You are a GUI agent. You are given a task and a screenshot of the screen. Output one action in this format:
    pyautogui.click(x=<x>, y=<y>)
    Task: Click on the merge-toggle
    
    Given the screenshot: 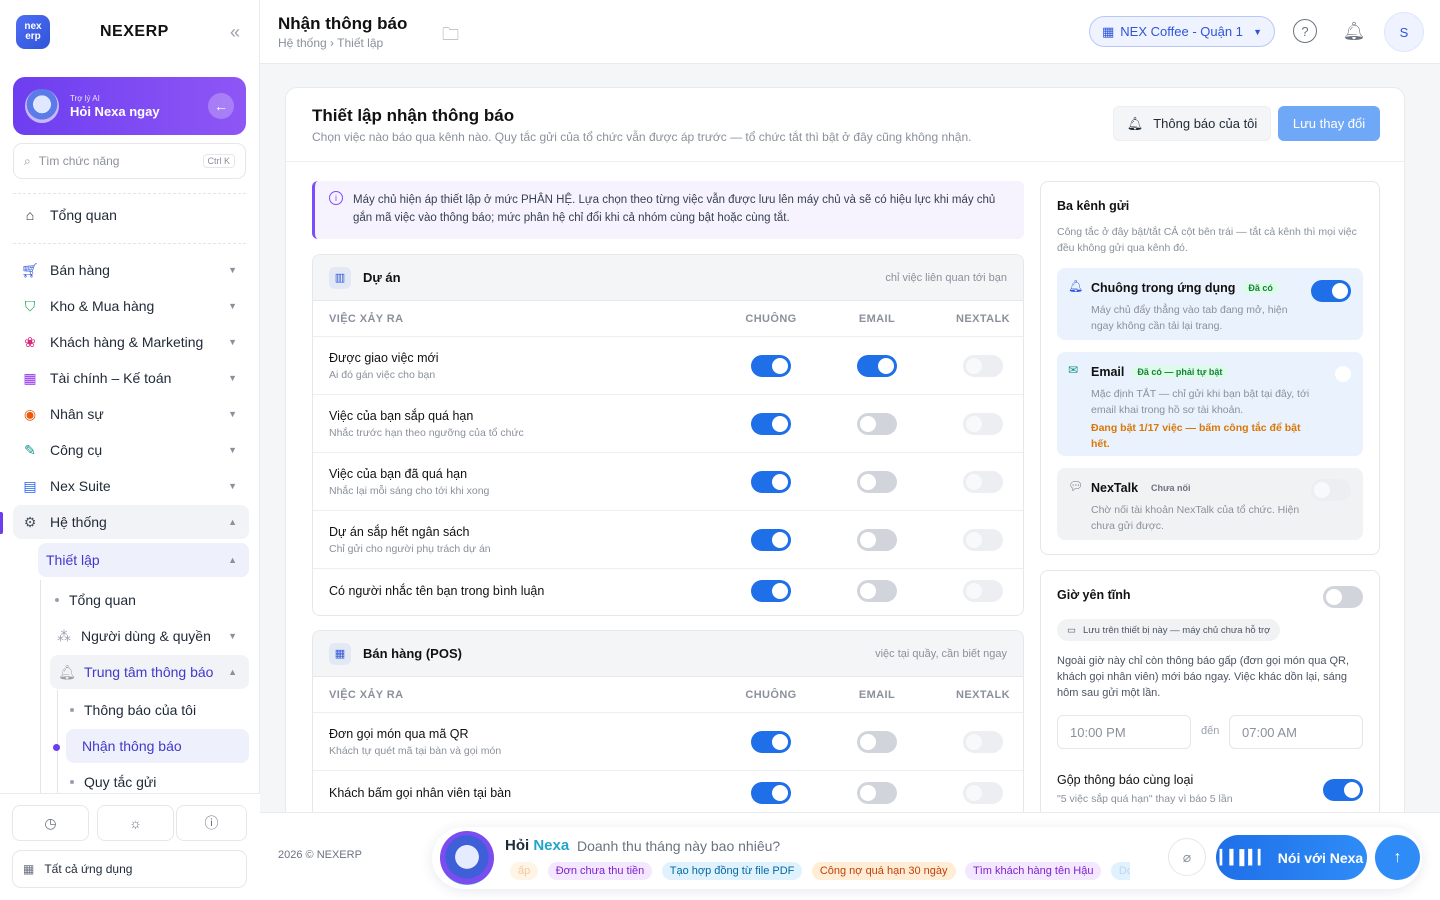 What is the action you would take?
    pyautogui.click(x=1343, y=790)
    